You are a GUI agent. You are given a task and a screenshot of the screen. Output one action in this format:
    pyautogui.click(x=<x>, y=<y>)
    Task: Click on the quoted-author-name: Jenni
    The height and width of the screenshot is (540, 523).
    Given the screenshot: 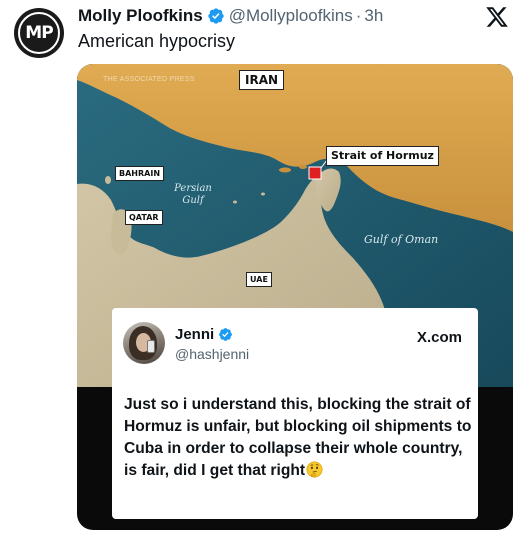 What is the action you would take?
    pyautogui.click(x=195, y=334)
    